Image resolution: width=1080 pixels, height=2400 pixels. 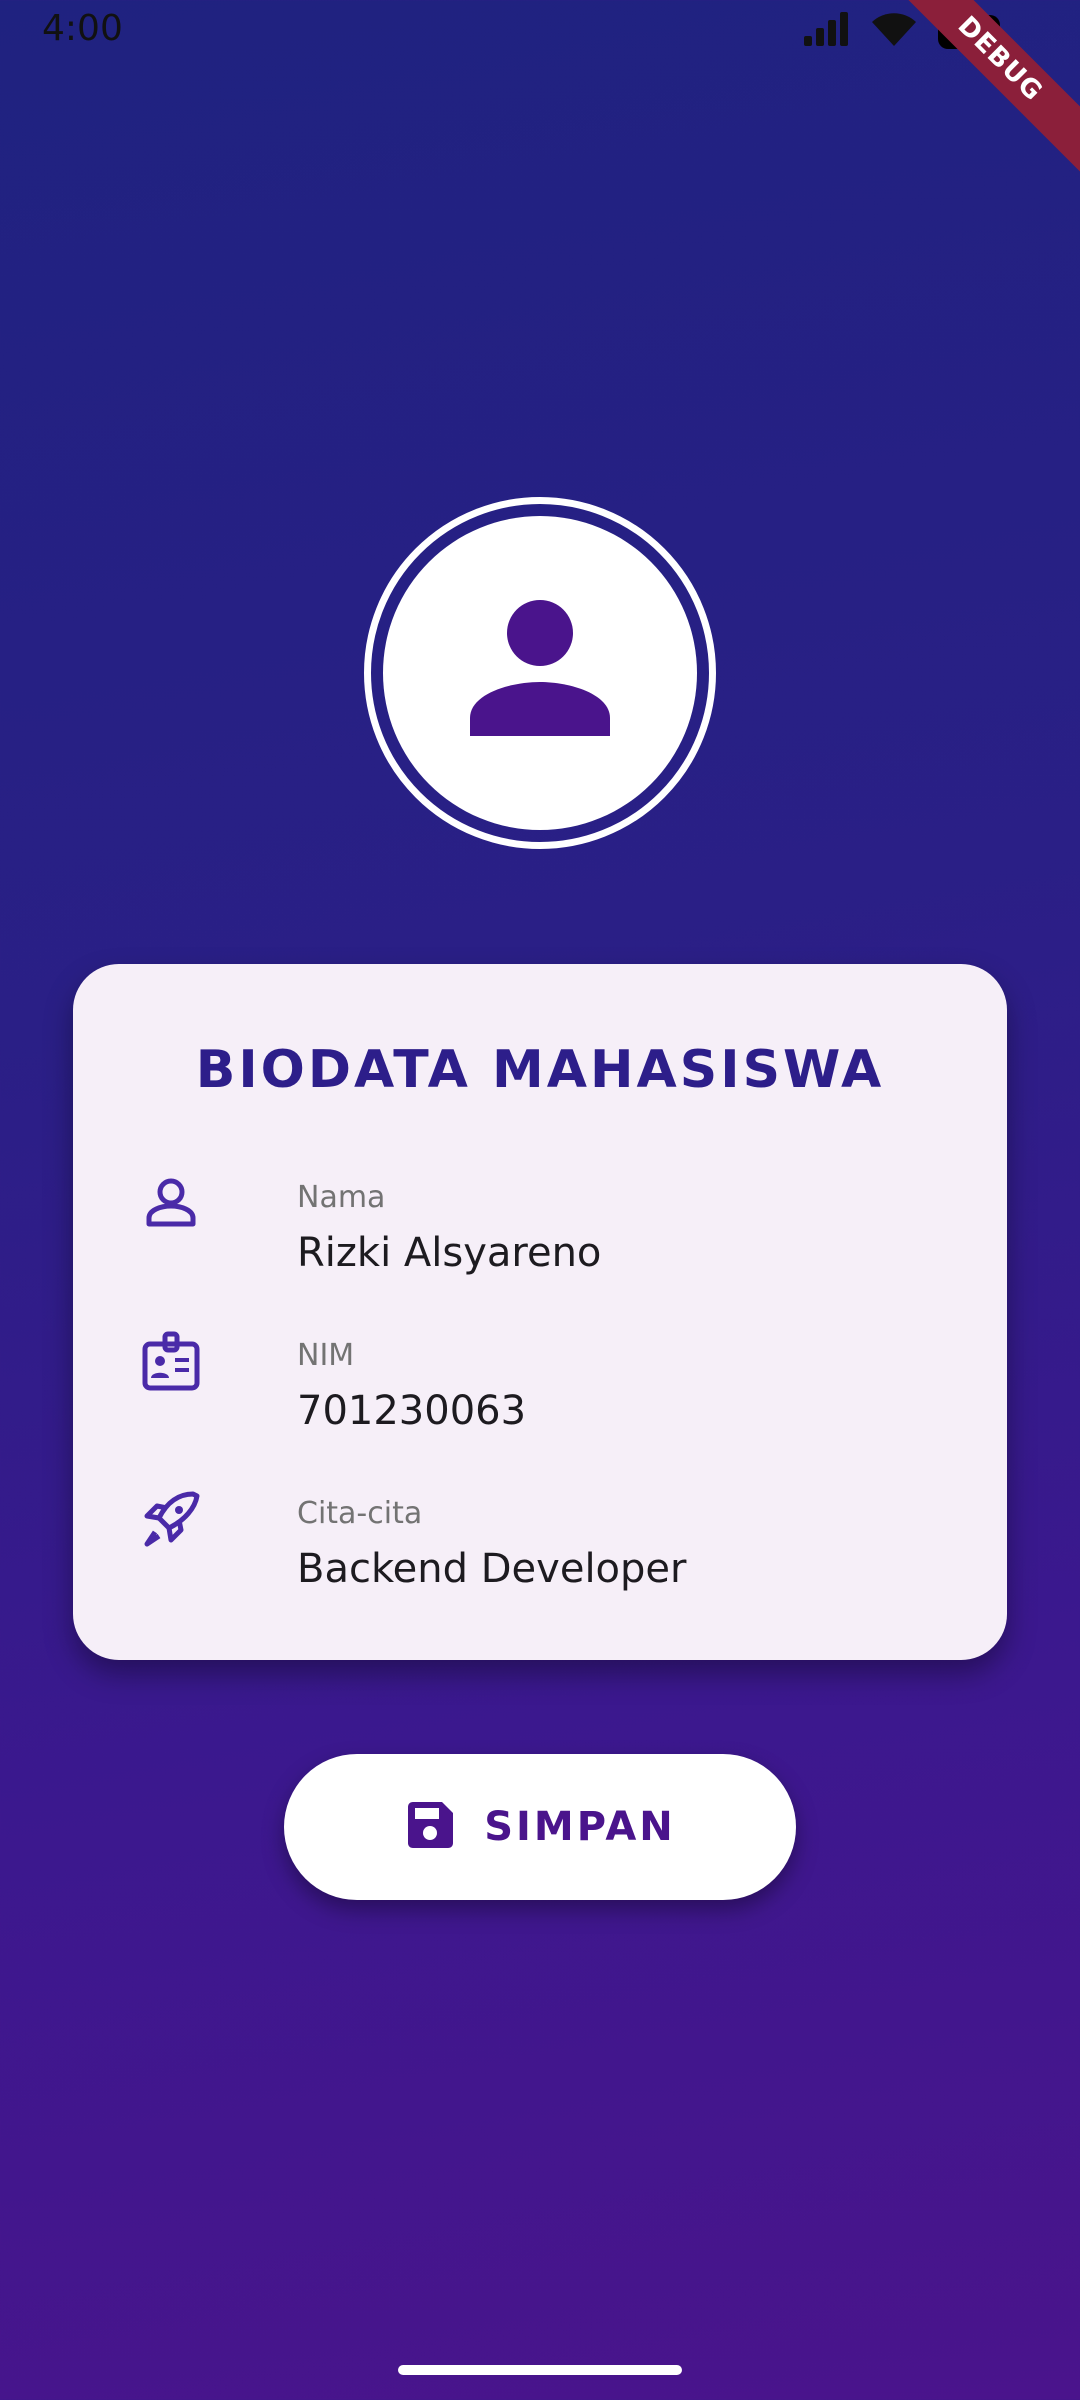 I want to click on field-label: Cita-cita, so click(x=360, y=1513).